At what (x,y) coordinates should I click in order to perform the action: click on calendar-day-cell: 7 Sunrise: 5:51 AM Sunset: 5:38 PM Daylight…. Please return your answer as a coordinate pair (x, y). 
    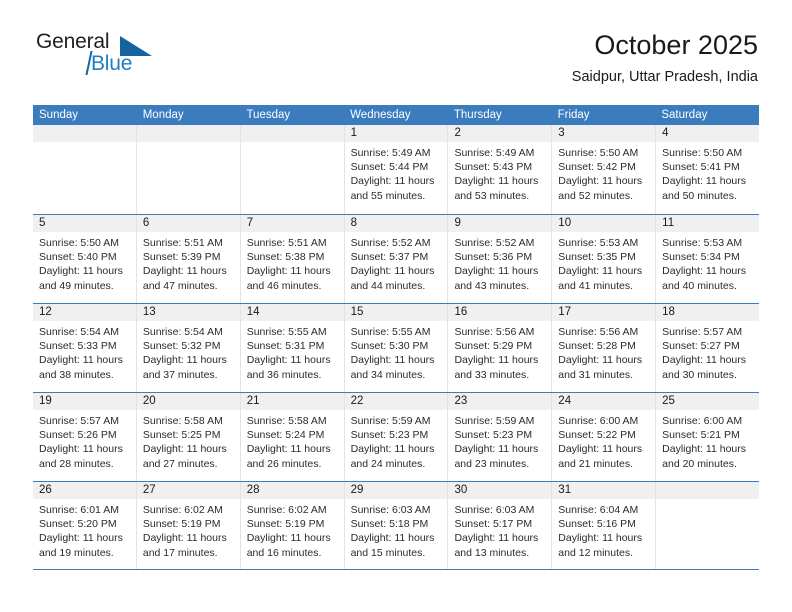
    Looking at the image, I should click on (292, 259).